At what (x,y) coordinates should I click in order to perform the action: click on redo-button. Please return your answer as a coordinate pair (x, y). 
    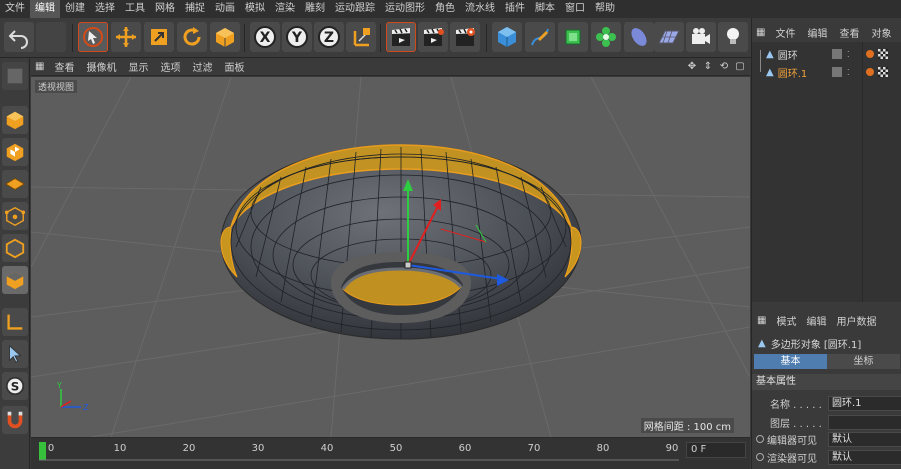
    Looking at the image, I should click on (51, 37).